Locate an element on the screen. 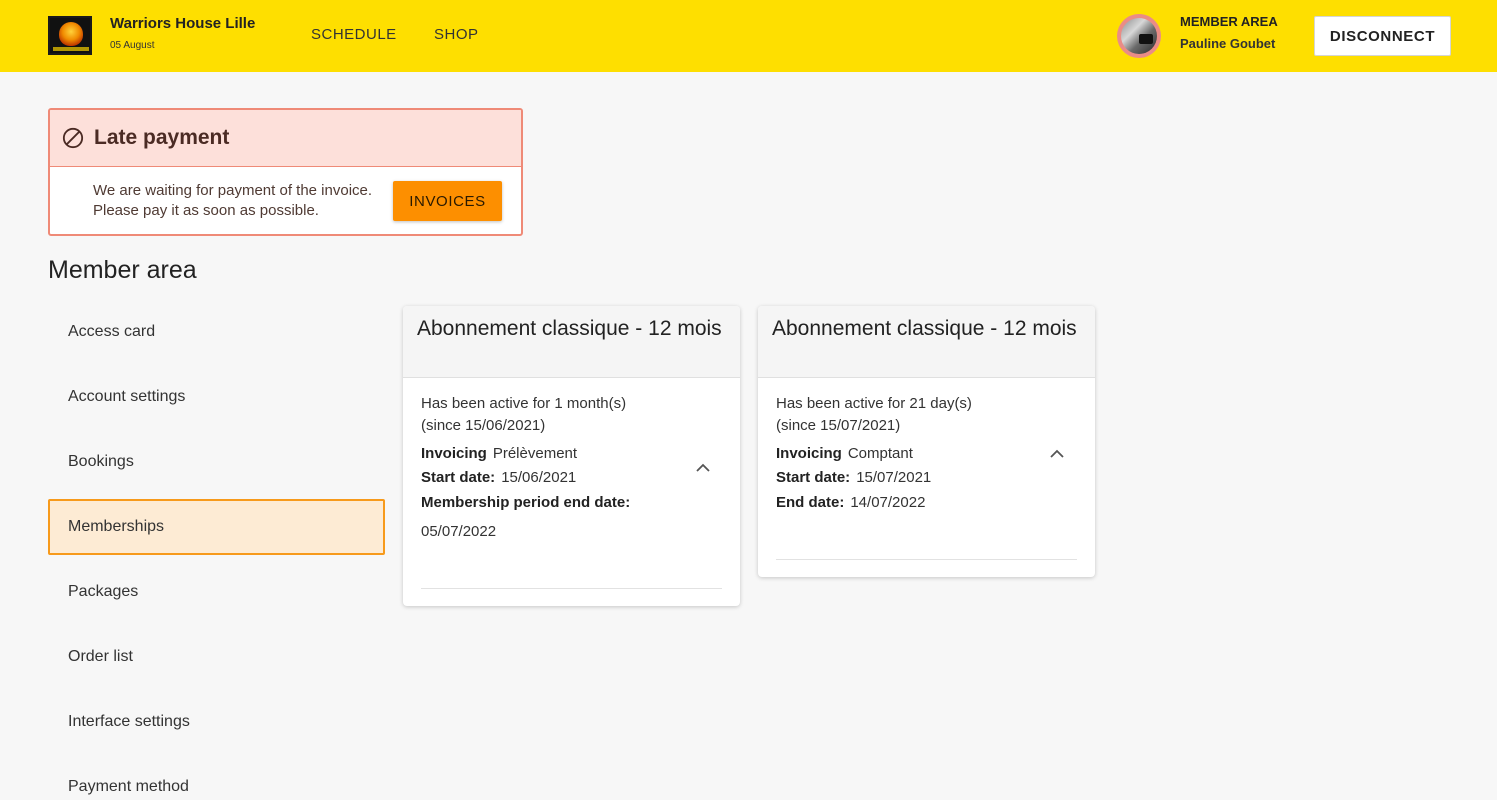 The height and width of the screenshot is (800, 1497). avatar is located at coordinates (1139, 36).